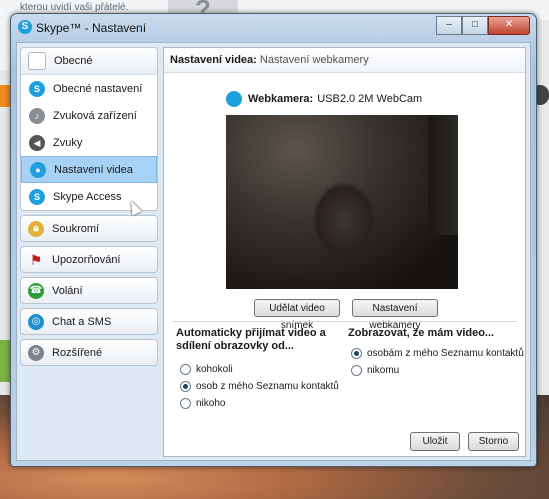 The height and width of the screenshot is (499, 549). Describe the element at coordinates (449, 25) in the screenshot. I see `minimize-button: –` at that location.